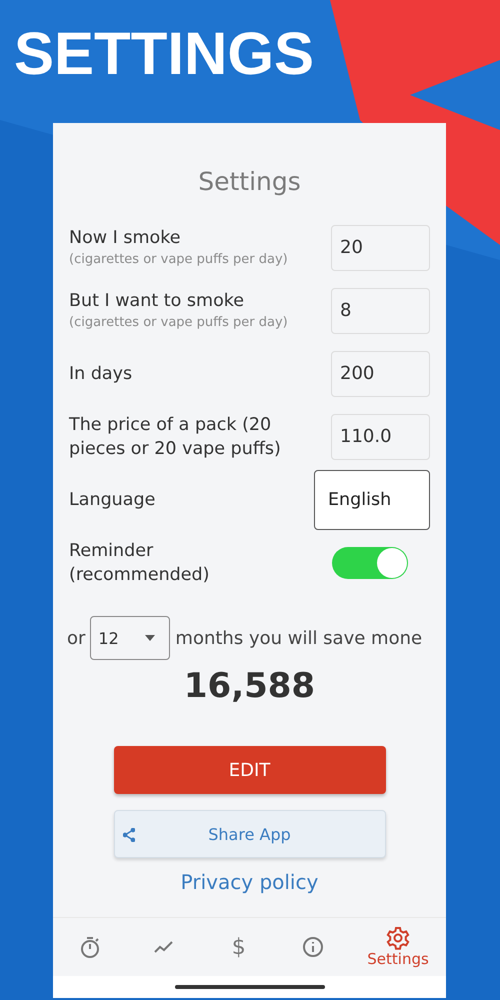 The width and height of the screenshot is (500, 1000). I want to click on info-icon, so click(312, 947).